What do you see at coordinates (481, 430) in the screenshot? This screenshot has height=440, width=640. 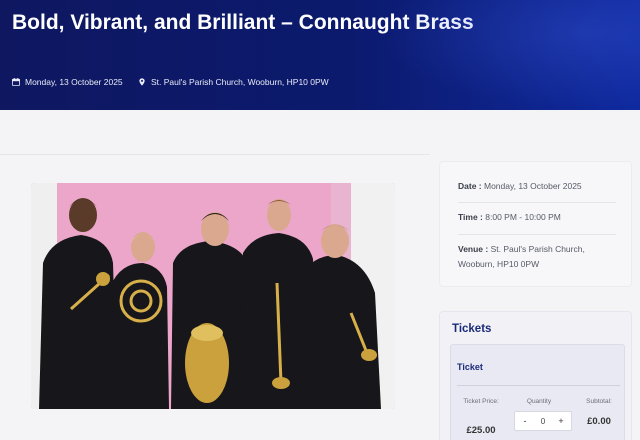 I see `ticket-price-value: £25.00` at bounding box center [481, 430].